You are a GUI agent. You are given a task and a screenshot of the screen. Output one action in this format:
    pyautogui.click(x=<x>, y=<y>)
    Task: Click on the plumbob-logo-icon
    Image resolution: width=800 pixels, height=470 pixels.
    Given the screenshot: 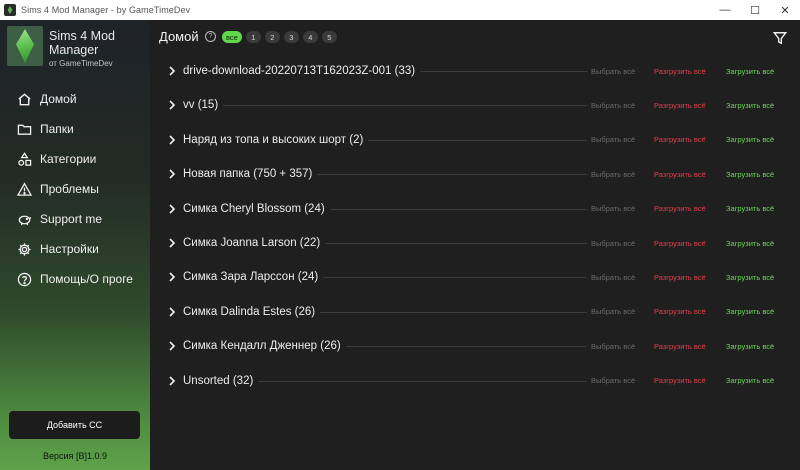 What is the action you would take?
    pyautogui.click(x=25, y=46)
    